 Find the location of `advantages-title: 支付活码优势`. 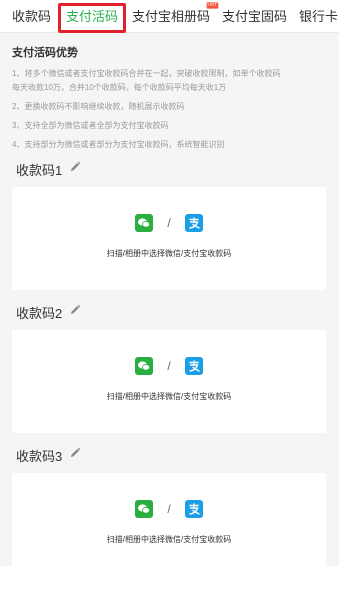

advantages-title: 支付活码优势 is located at coordinates (45, 53).